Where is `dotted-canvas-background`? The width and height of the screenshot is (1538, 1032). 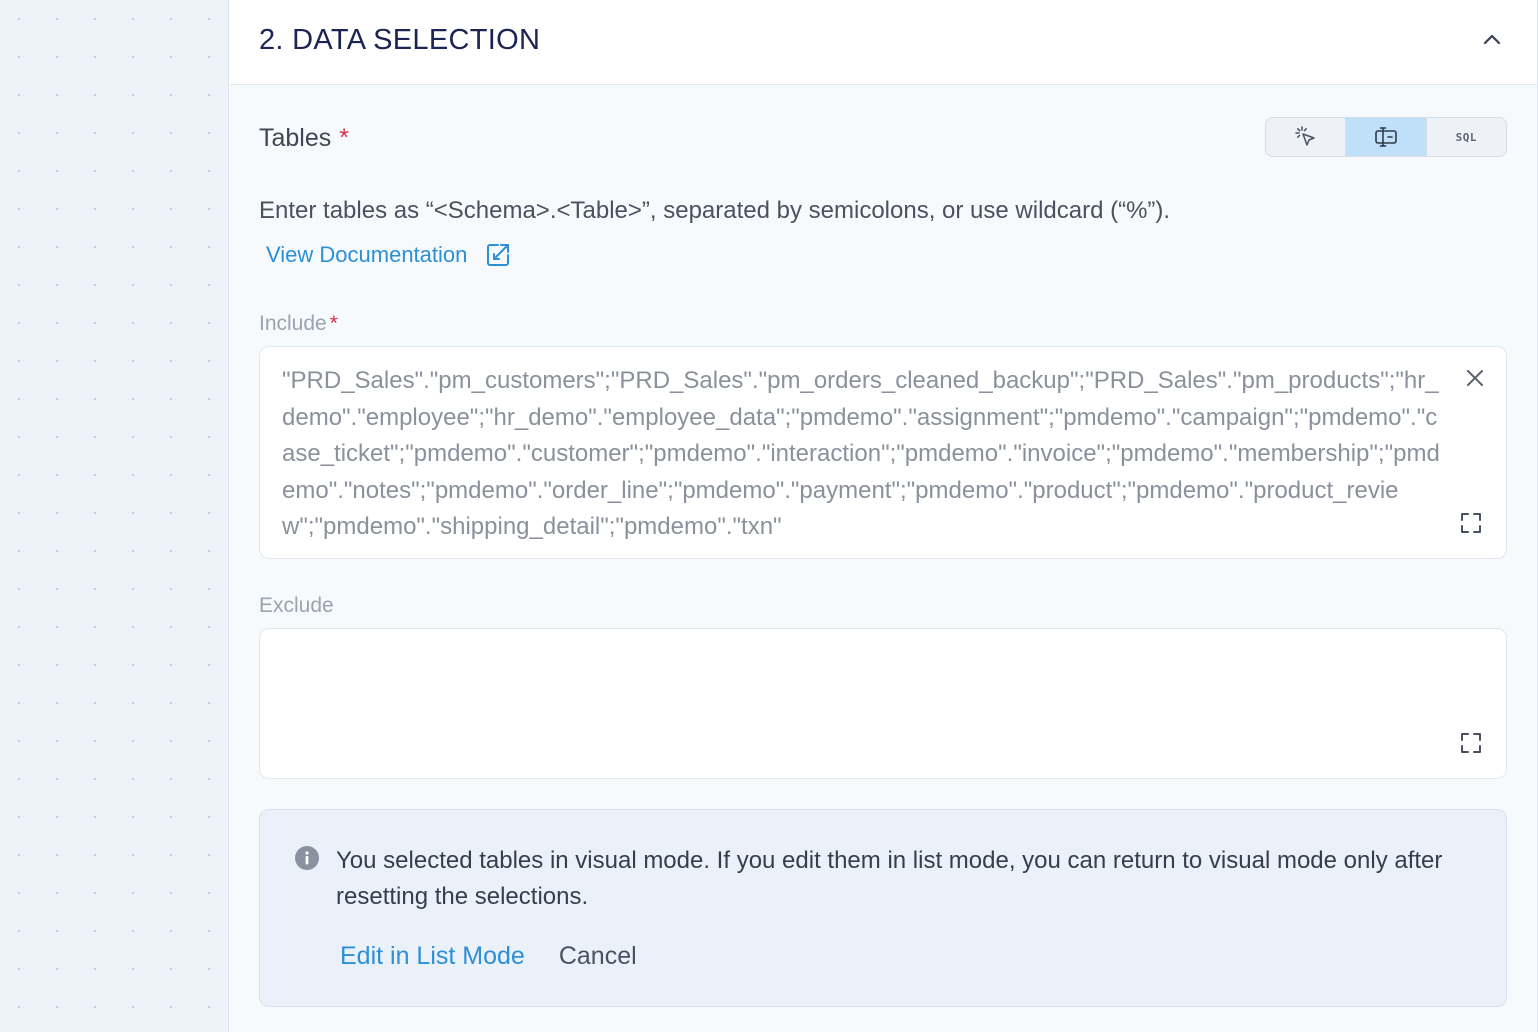
dotted-canvas-background is located at coordinates (114, 516).